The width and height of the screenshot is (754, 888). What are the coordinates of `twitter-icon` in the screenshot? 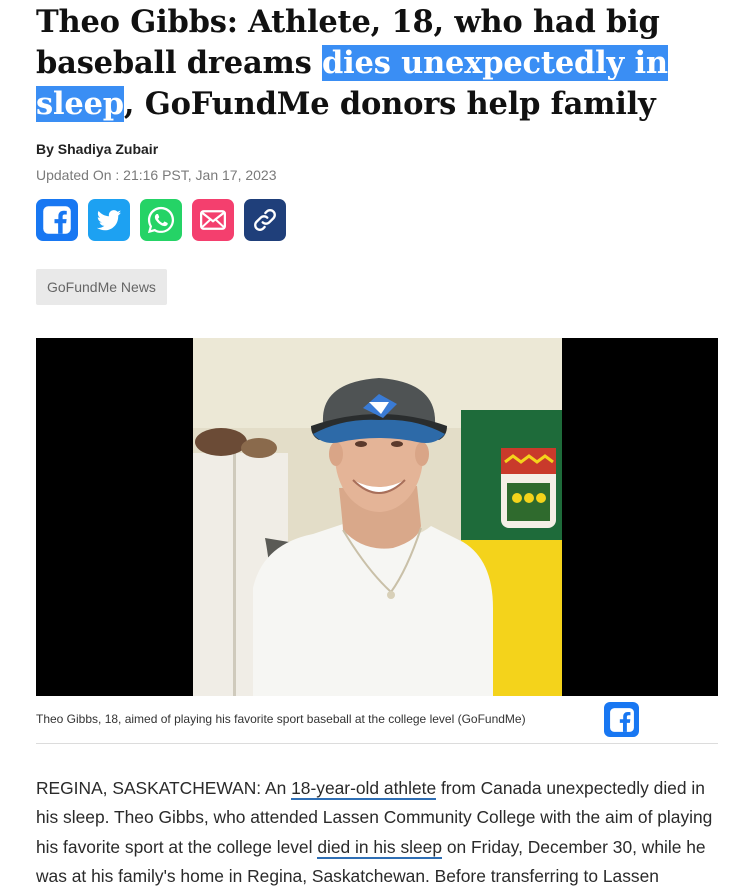 It's located at (109, 220).